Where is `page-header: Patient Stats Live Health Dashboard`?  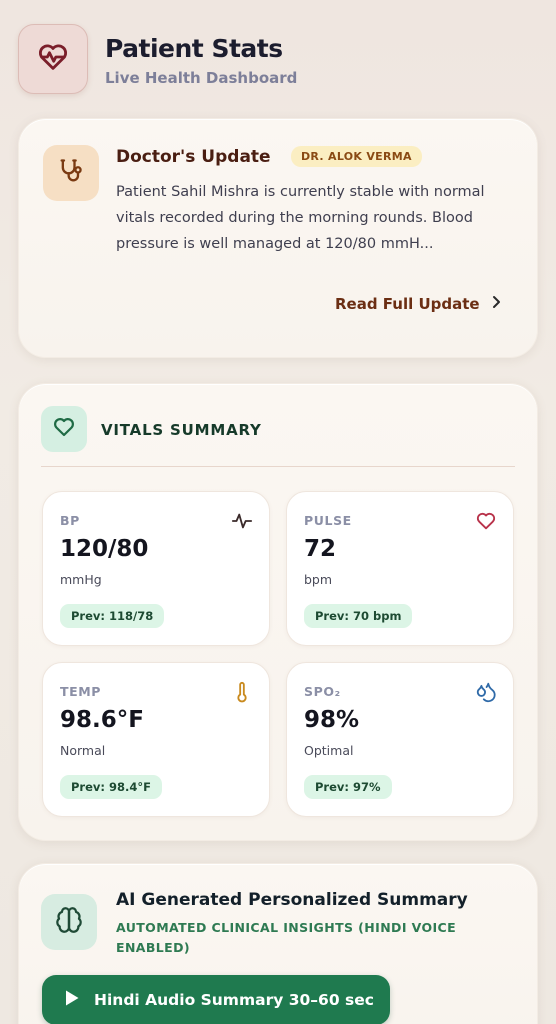
page-header: Patient Stats Live Health Dashboard is located at coordinates (278, 60).